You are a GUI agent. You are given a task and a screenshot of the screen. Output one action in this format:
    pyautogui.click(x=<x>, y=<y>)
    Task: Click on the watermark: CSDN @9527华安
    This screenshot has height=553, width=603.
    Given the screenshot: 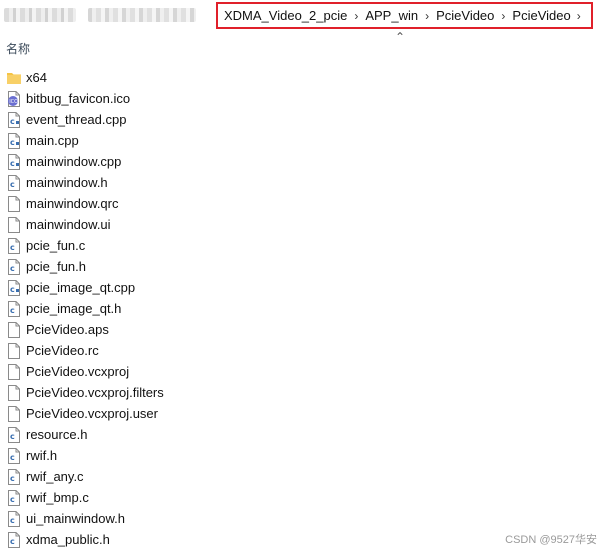 What is the action you would take?
    pyautogui.click(x=551, y=540)
    